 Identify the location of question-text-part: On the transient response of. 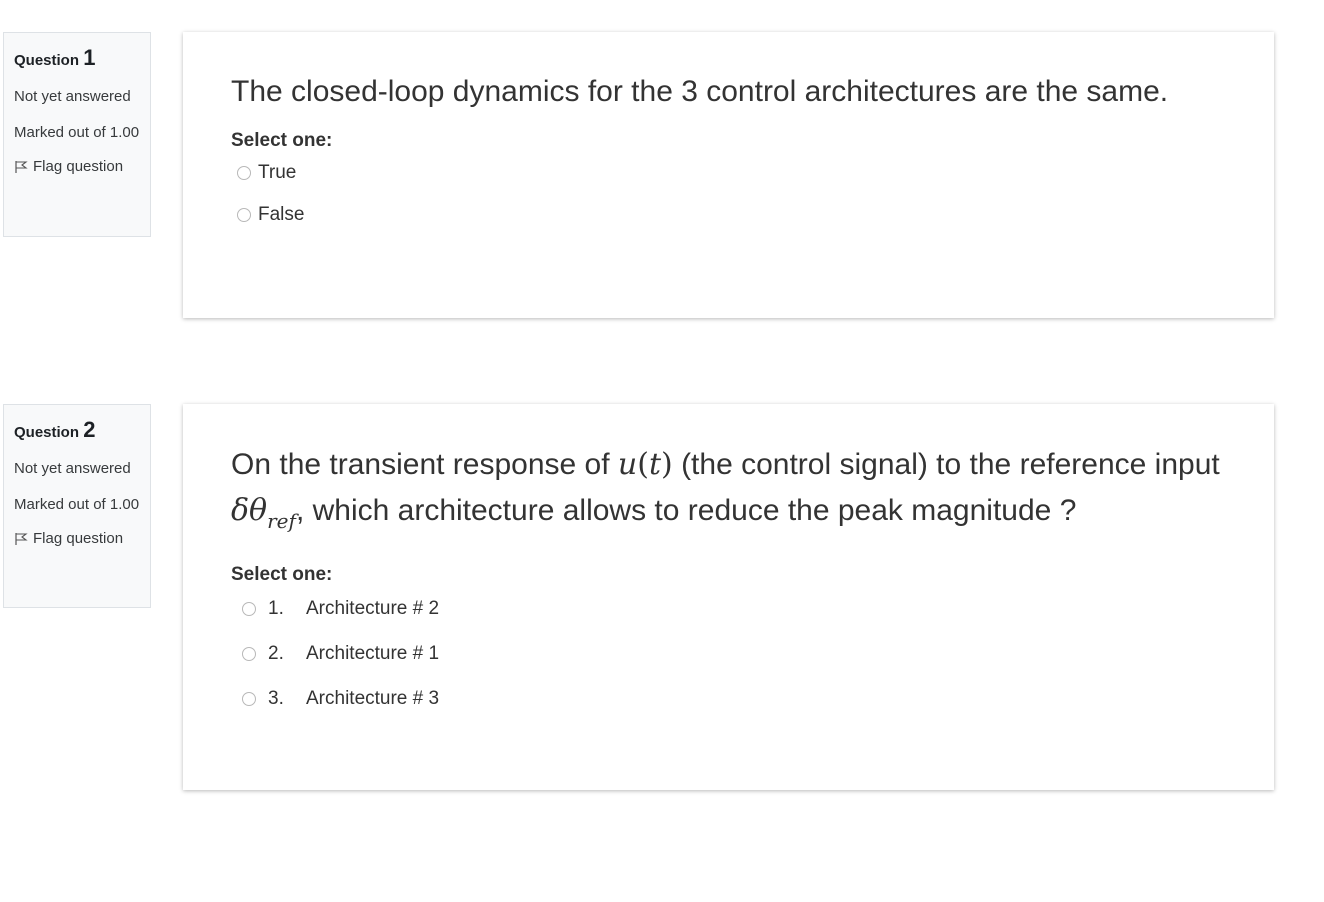
(424, 464).